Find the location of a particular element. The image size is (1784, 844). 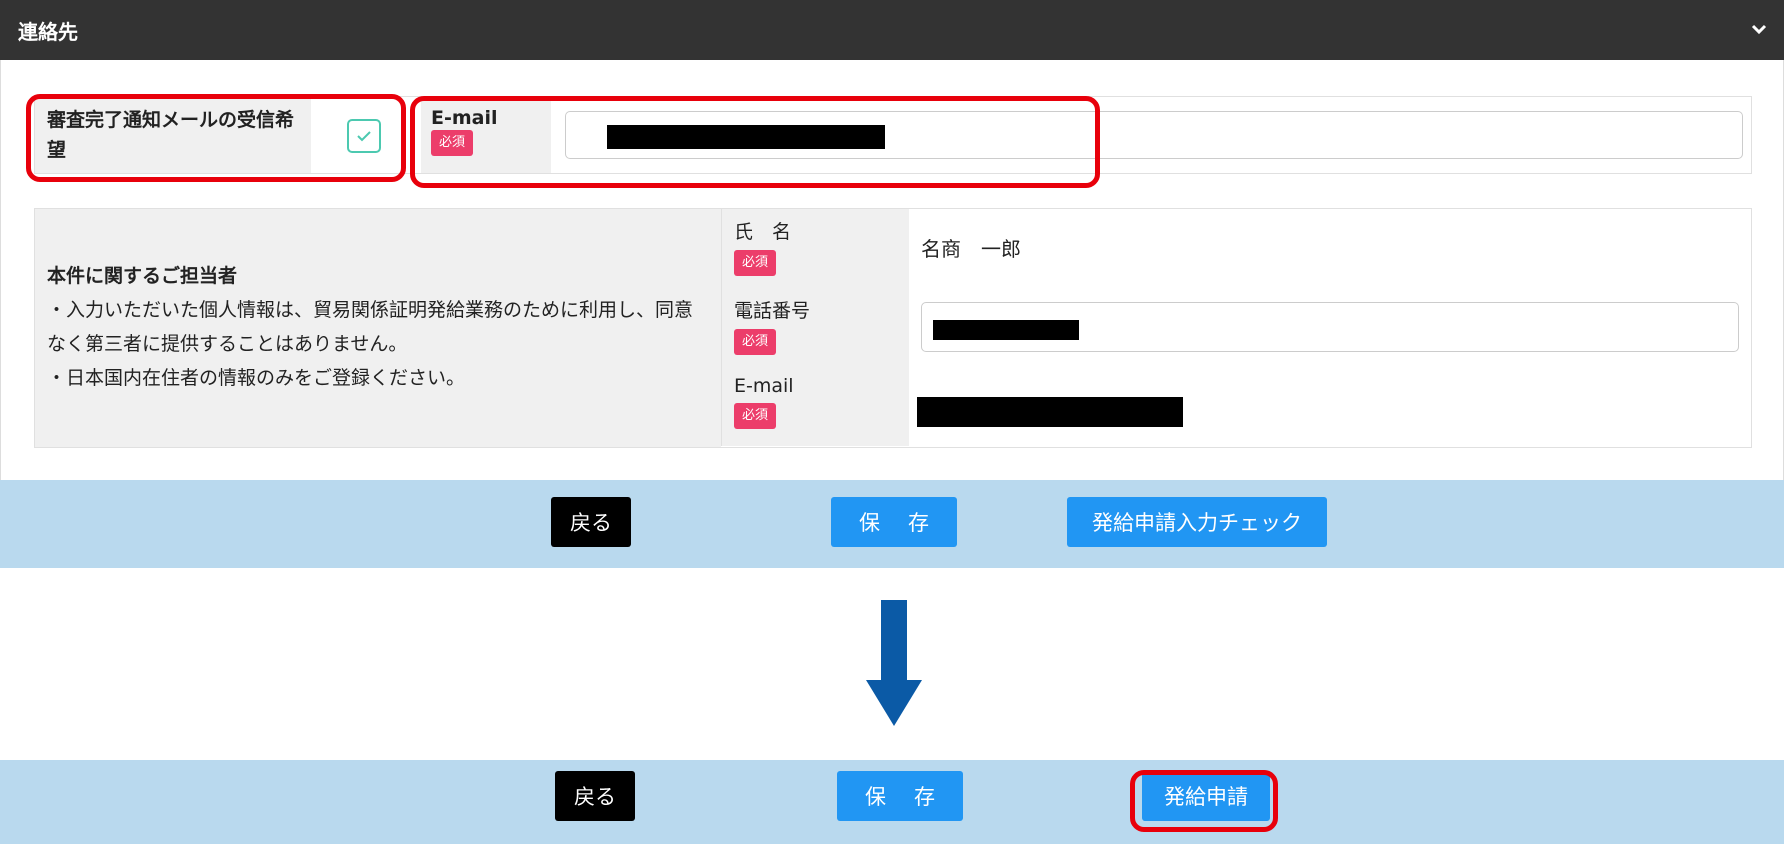

action-bar-after: 戻る 保存 発給申請 is located at coordinates (892, 802).